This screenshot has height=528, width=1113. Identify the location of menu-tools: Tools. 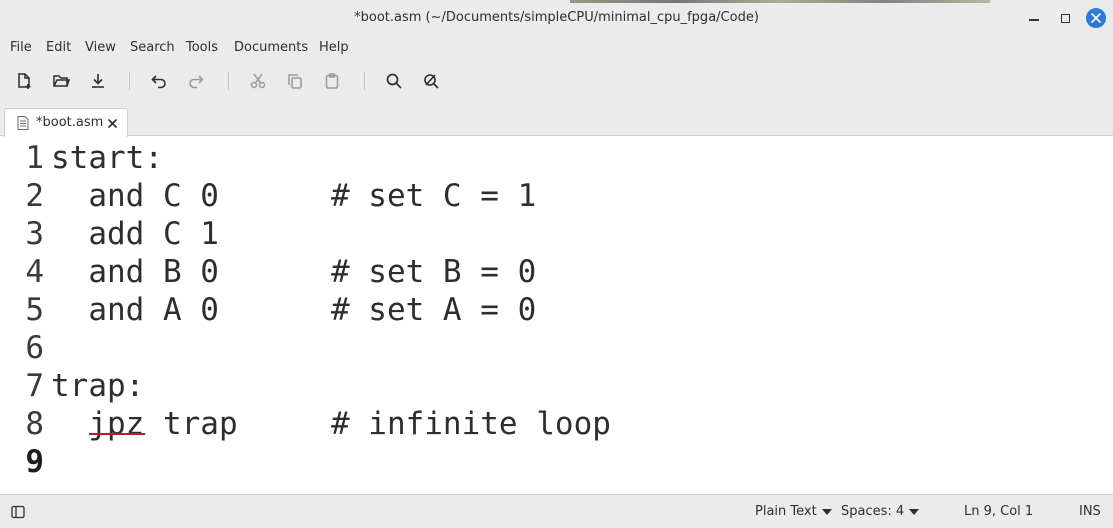
(202, 47).